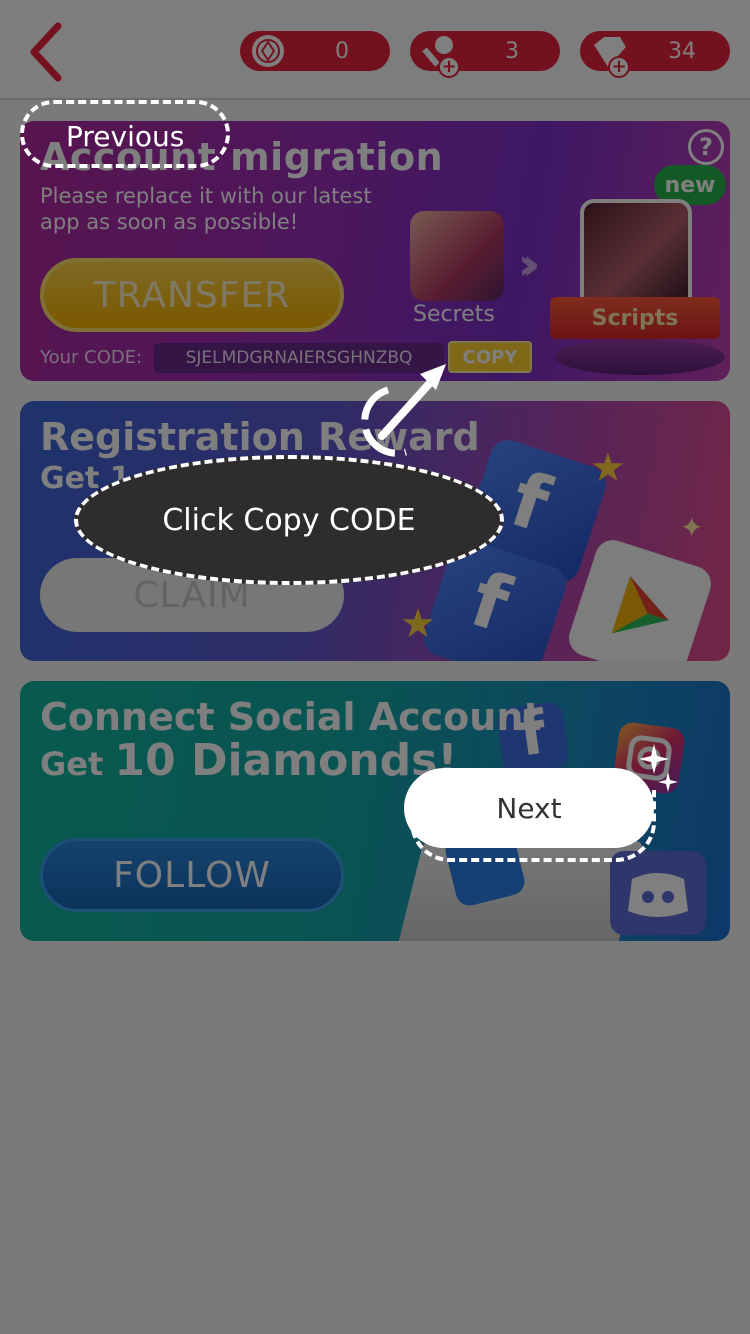 This screenshot has height=1334, width=750. What do you see at coordinates (289, 520) in the screenshot?
I see `tutorial-bubble: Click Copy CODE` at bounding box center [289, 520].